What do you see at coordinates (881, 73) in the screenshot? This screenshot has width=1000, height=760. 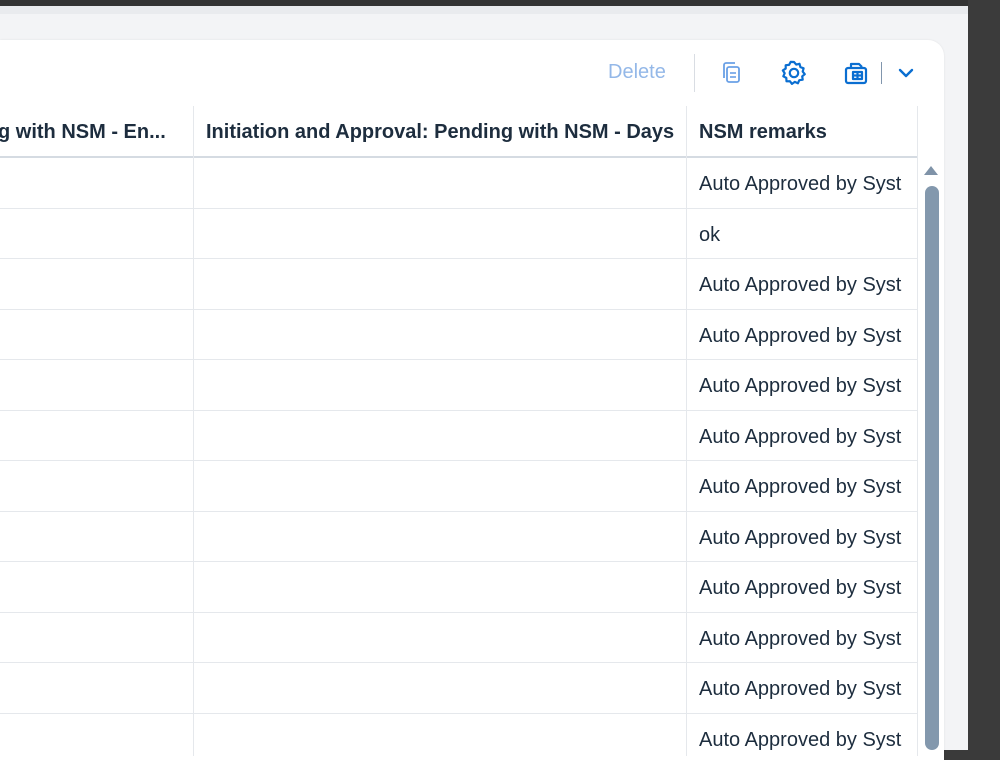 I see `split-button-separator` at bounding box center [881, 73].